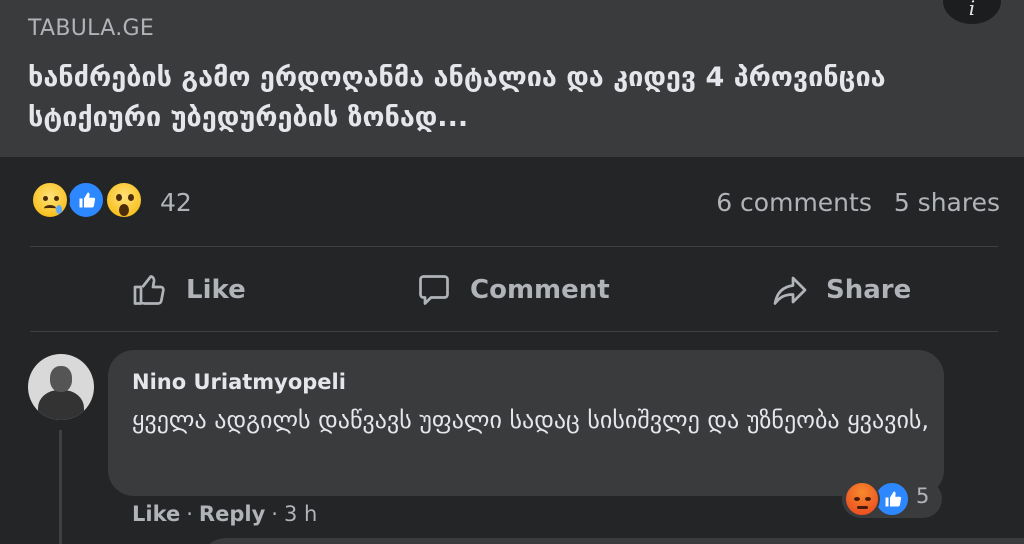 The image size is (1024, 544). I want to click on share-icon, so click(790, 290).